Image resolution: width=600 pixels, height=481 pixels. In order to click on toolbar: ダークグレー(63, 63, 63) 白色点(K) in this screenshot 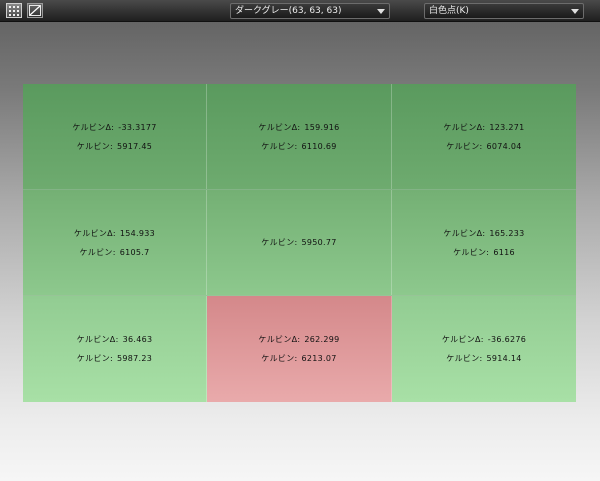, I will do `click(300, 11)`.